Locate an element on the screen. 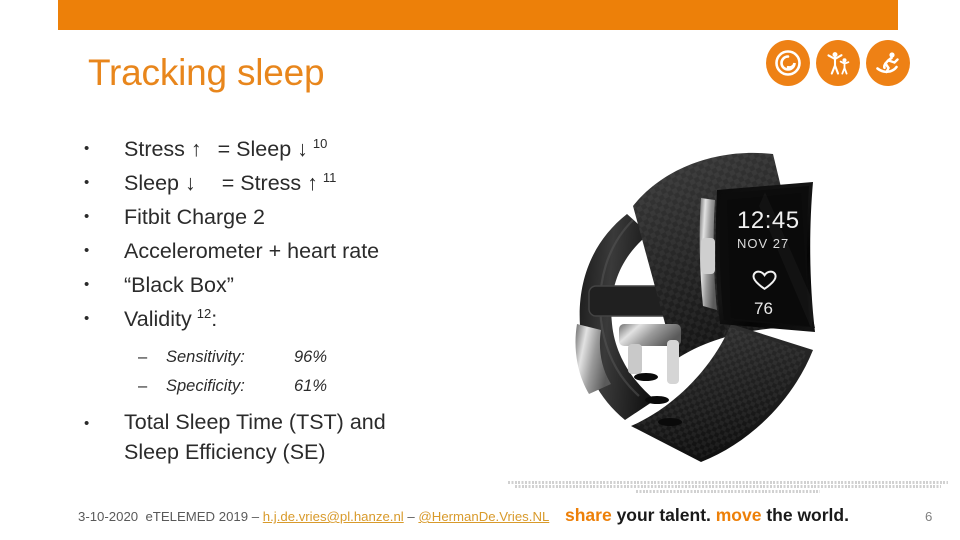 Image resolution: width=960 pixels, height=540 pixels. list-item: – Sensitivity: 96% is located at coordinates (294, 357).